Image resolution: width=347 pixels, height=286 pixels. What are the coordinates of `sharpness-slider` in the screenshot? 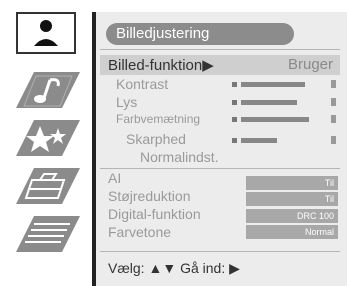 It's located at (284, 140).